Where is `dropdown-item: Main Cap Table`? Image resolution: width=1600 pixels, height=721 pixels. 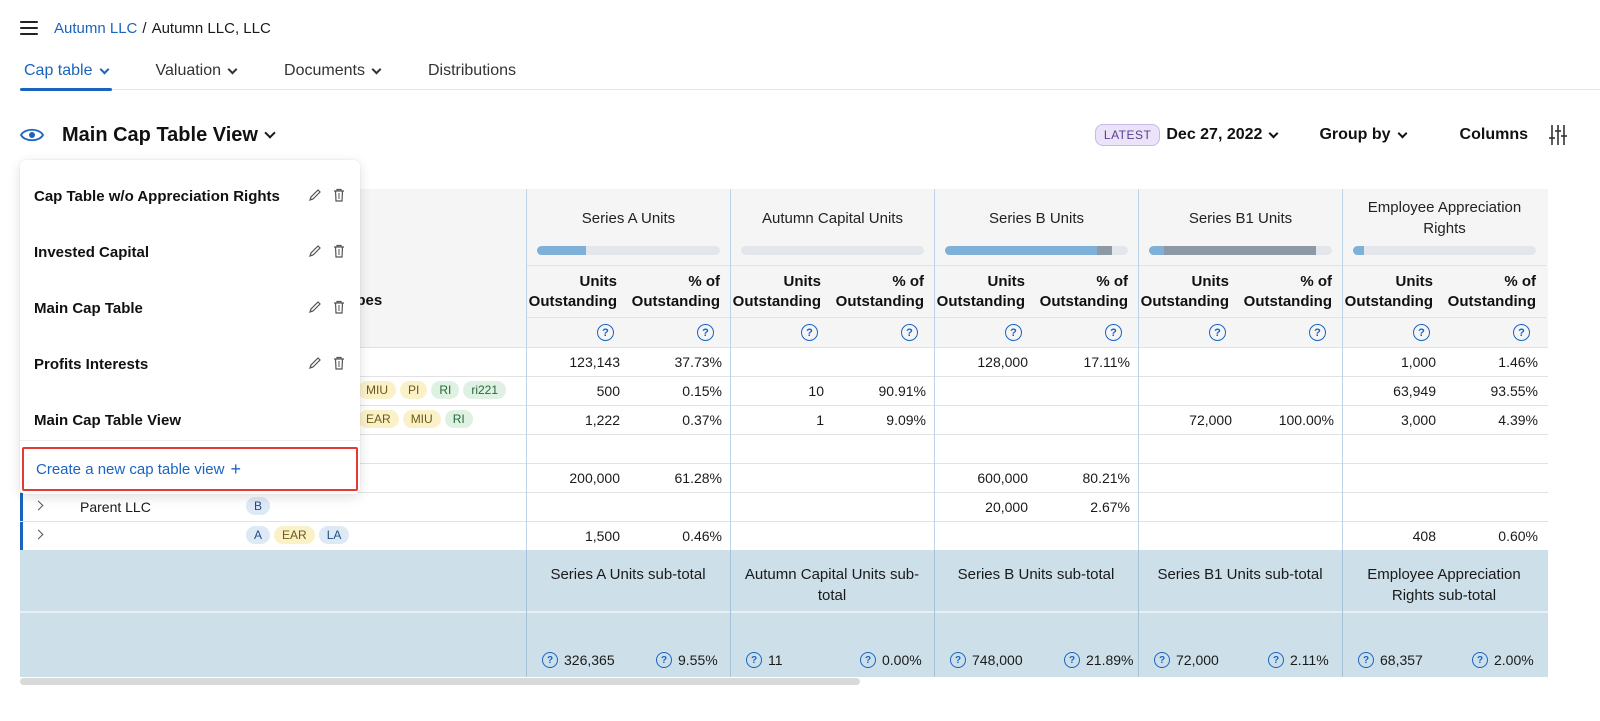
dropdown-item: Main Cap Table is located at coordinates (190, 308).